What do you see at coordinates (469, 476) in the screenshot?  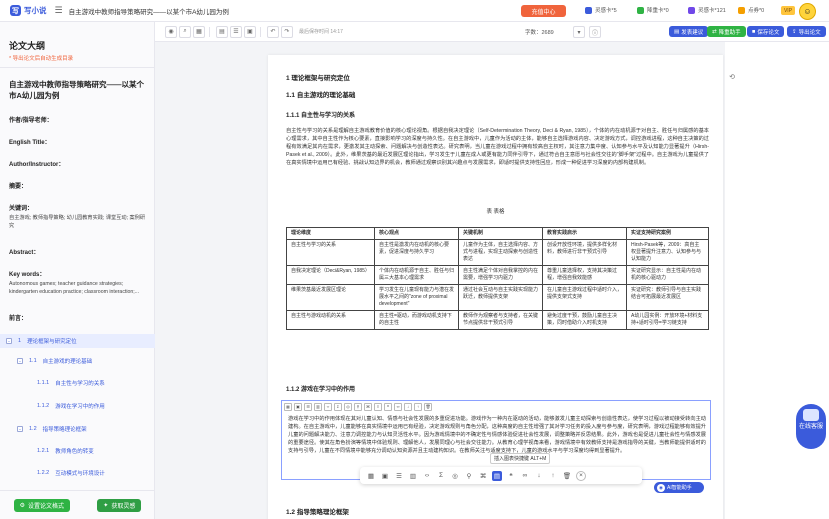 I see `flow-icon: ⚲` at bounding box center [469, 476].